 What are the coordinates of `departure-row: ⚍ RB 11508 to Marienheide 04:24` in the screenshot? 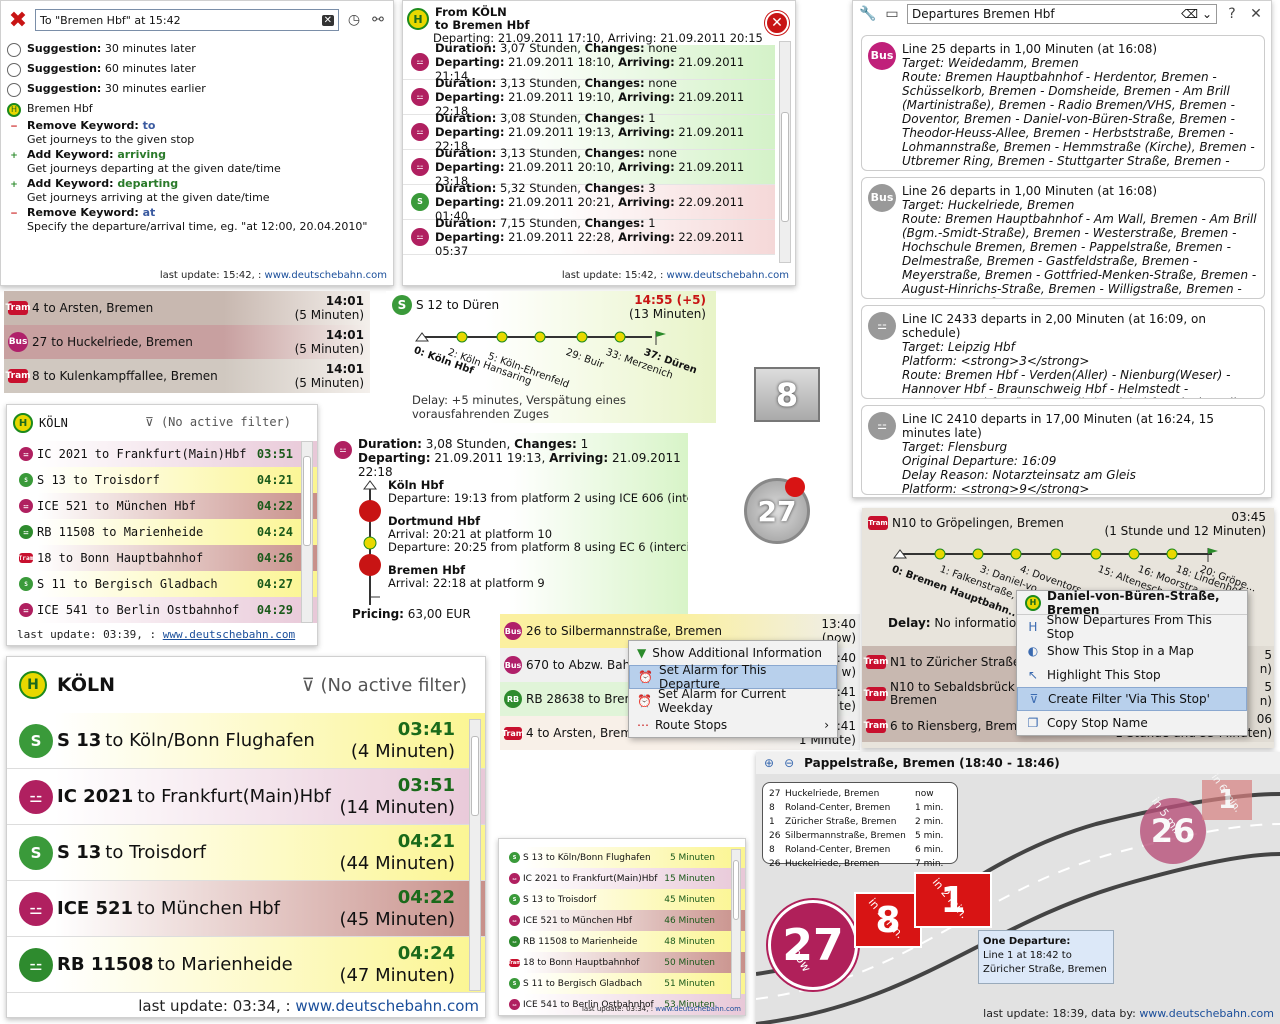 It's located at (162, 532).